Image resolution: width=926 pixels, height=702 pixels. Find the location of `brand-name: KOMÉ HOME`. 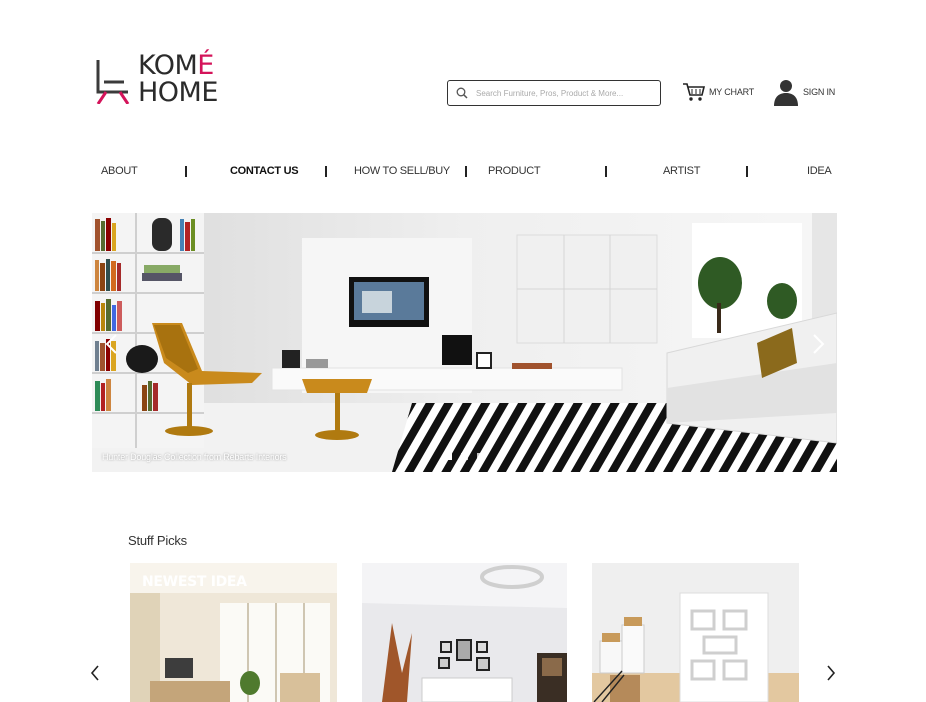

brand-name: KOMÉ HOME is located at coordinates (178, 79).